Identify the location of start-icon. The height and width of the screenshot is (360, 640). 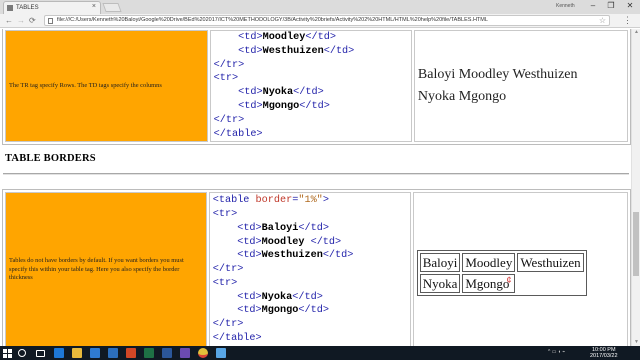
(7, 353).